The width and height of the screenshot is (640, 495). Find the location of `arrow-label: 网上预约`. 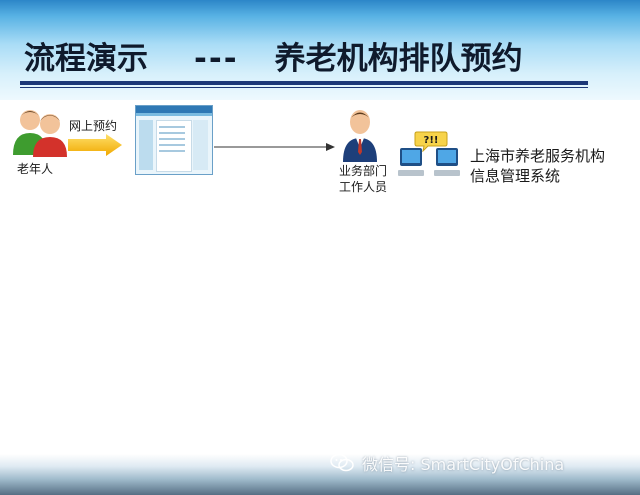

arrow-label: 网上预约 is located at coordinates (93, 126).